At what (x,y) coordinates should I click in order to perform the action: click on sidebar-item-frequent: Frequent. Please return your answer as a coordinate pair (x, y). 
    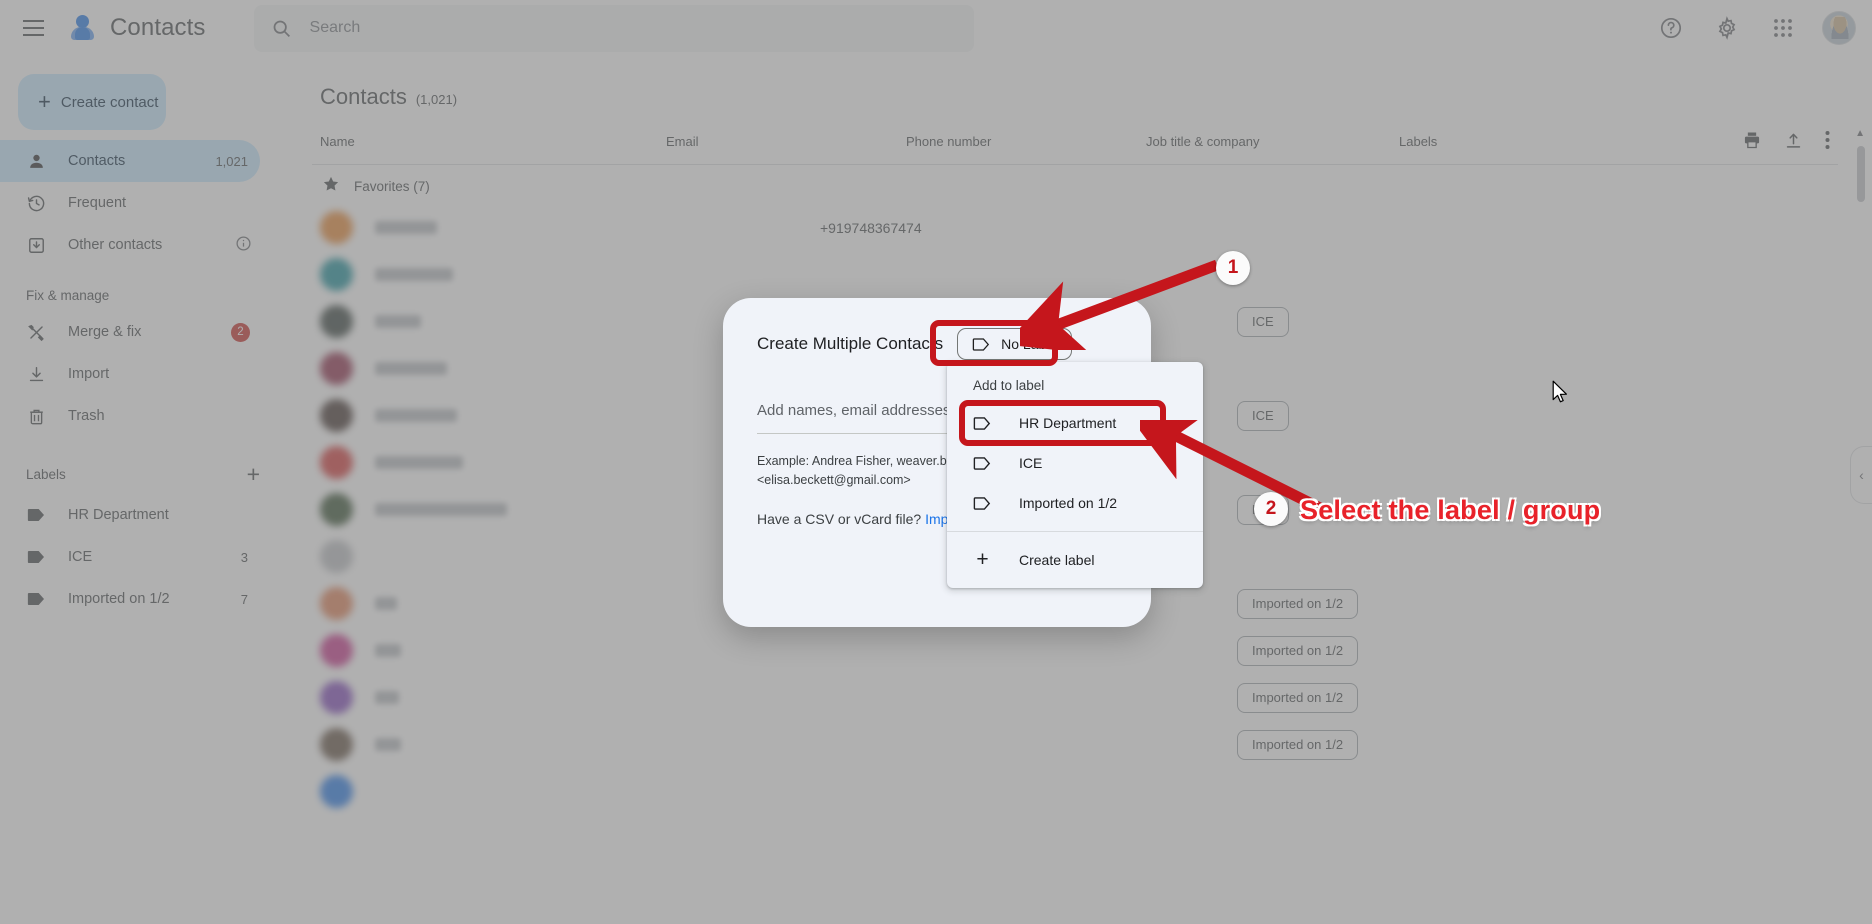
    Looking at the image, I should click on (130, 203).